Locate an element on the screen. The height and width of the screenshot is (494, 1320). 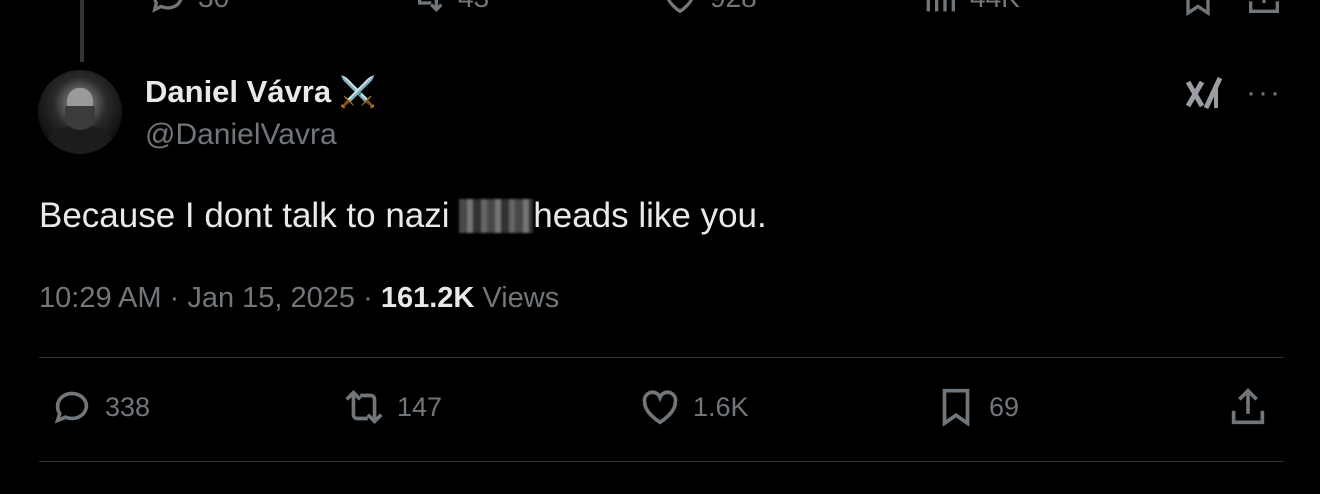
like-button: 1.6K is located at coordinates (693, 407).